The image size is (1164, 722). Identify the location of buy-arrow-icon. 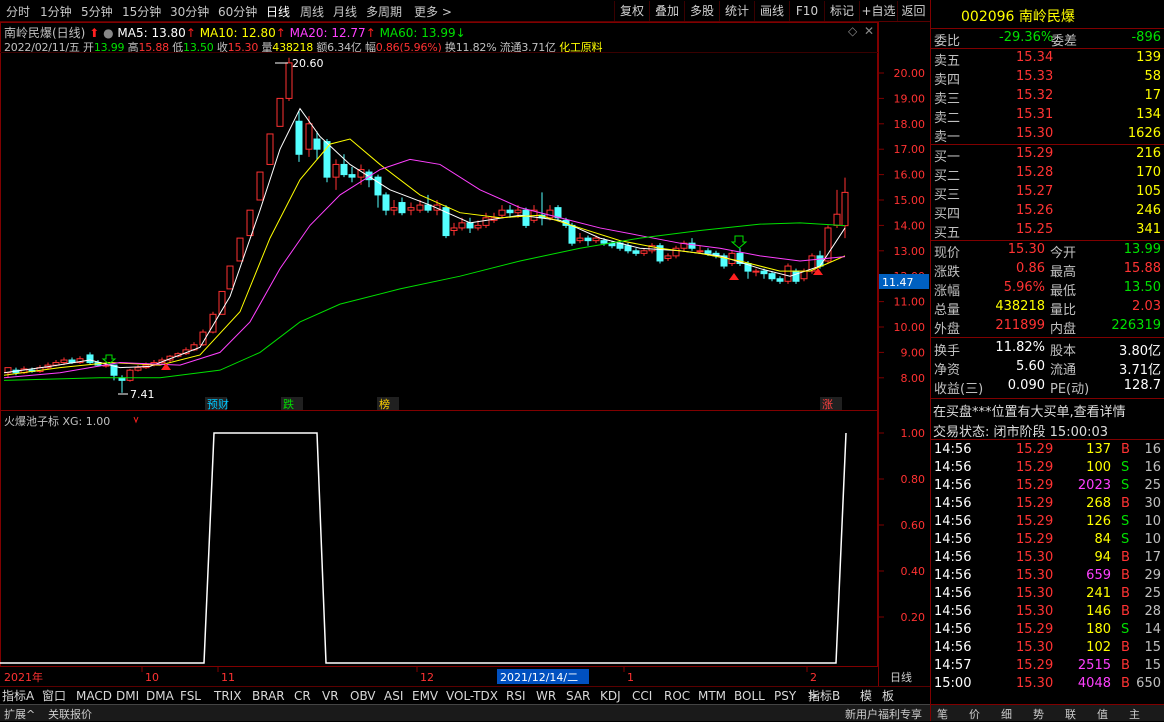
(734, 276).